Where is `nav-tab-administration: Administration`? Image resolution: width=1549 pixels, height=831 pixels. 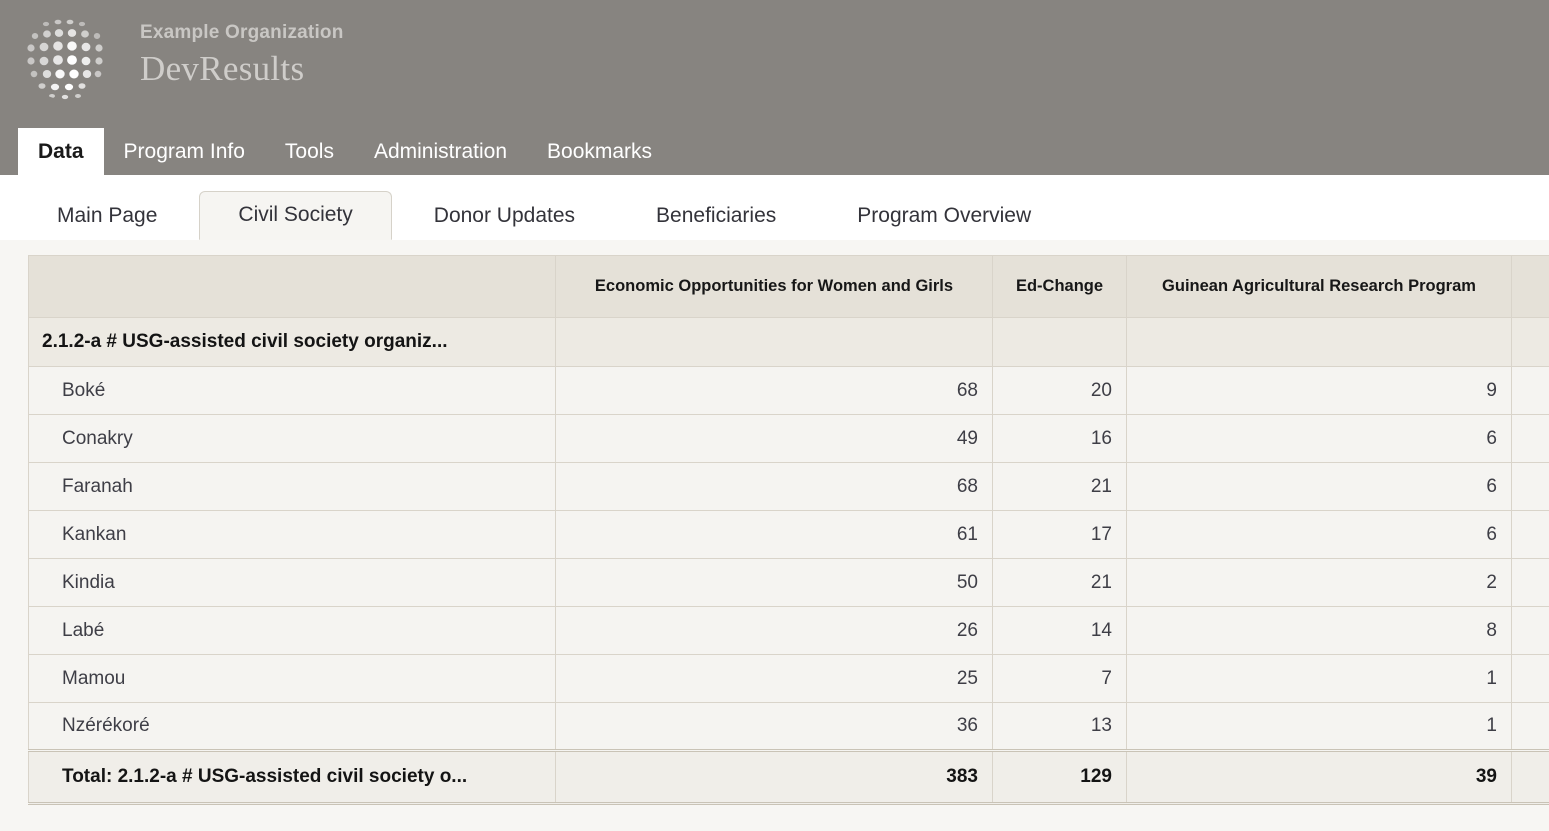 nav-tab-administration: Administration is located at coordinates (440, 151).